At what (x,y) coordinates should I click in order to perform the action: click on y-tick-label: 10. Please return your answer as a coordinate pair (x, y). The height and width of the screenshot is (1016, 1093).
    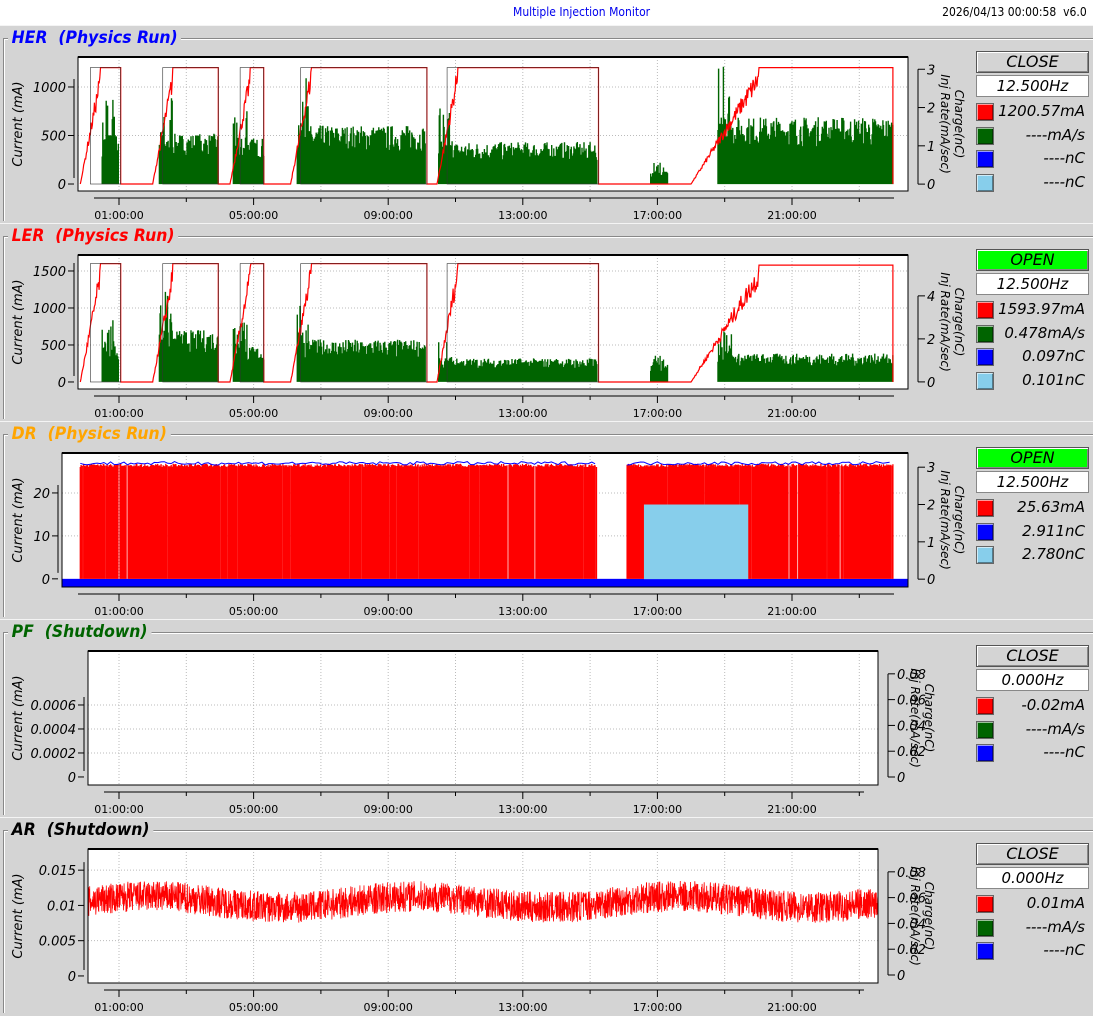
    Looking at the image, I should click on (41, 537).